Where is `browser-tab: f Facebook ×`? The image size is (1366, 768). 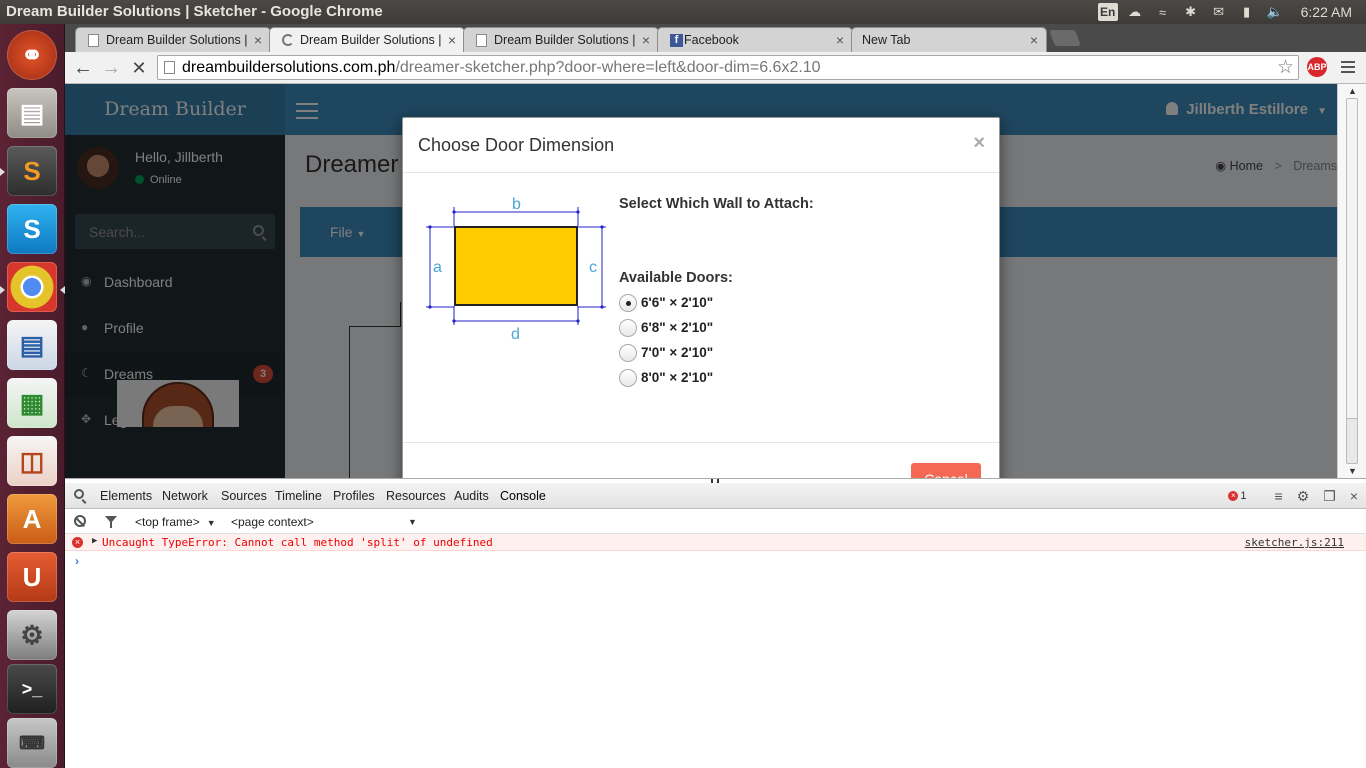 browser-tab: f Facebook × is located at coordinates (755, 39).